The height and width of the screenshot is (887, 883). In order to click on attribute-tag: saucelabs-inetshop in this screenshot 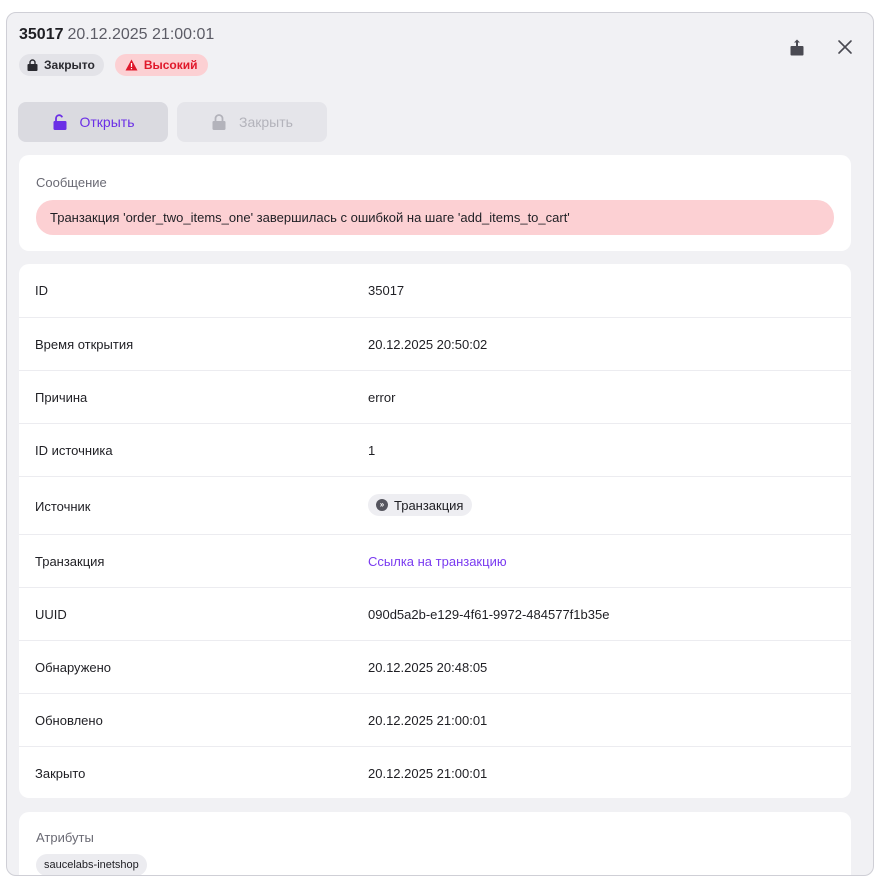, I will do `click(91, 864)`.